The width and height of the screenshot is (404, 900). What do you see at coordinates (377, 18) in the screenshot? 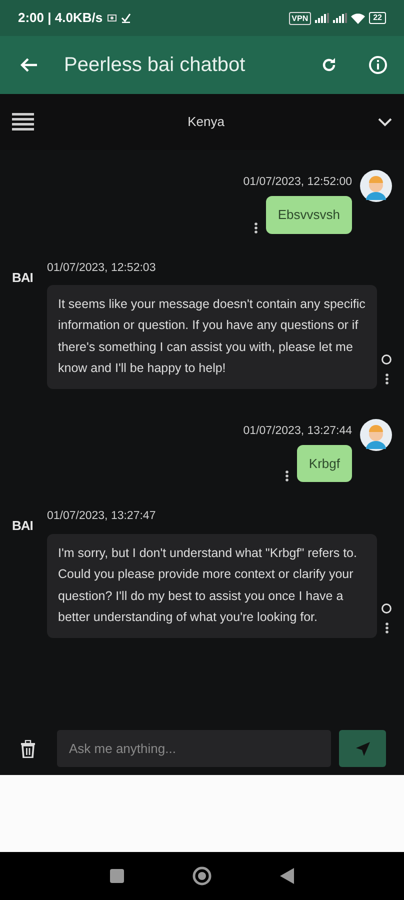
I see `battery-indicator: 22` at bounding box center [377, 18].